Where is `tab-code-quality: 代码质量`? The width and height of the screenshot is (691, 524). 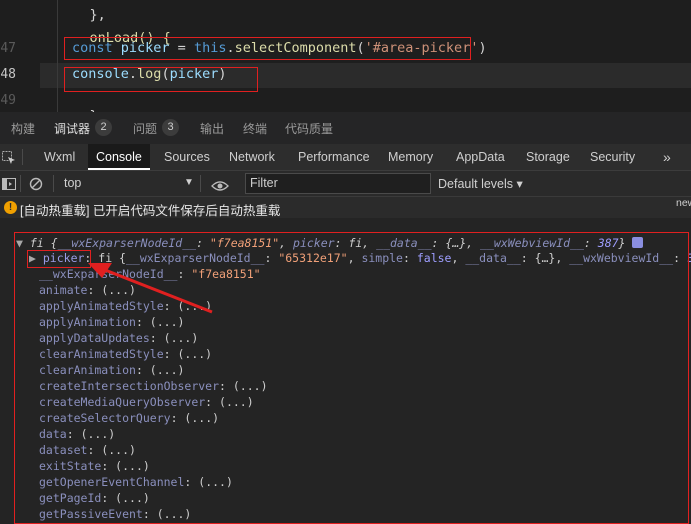
tab-code-quality: 代码质量 is located at coordinates (309, 128).